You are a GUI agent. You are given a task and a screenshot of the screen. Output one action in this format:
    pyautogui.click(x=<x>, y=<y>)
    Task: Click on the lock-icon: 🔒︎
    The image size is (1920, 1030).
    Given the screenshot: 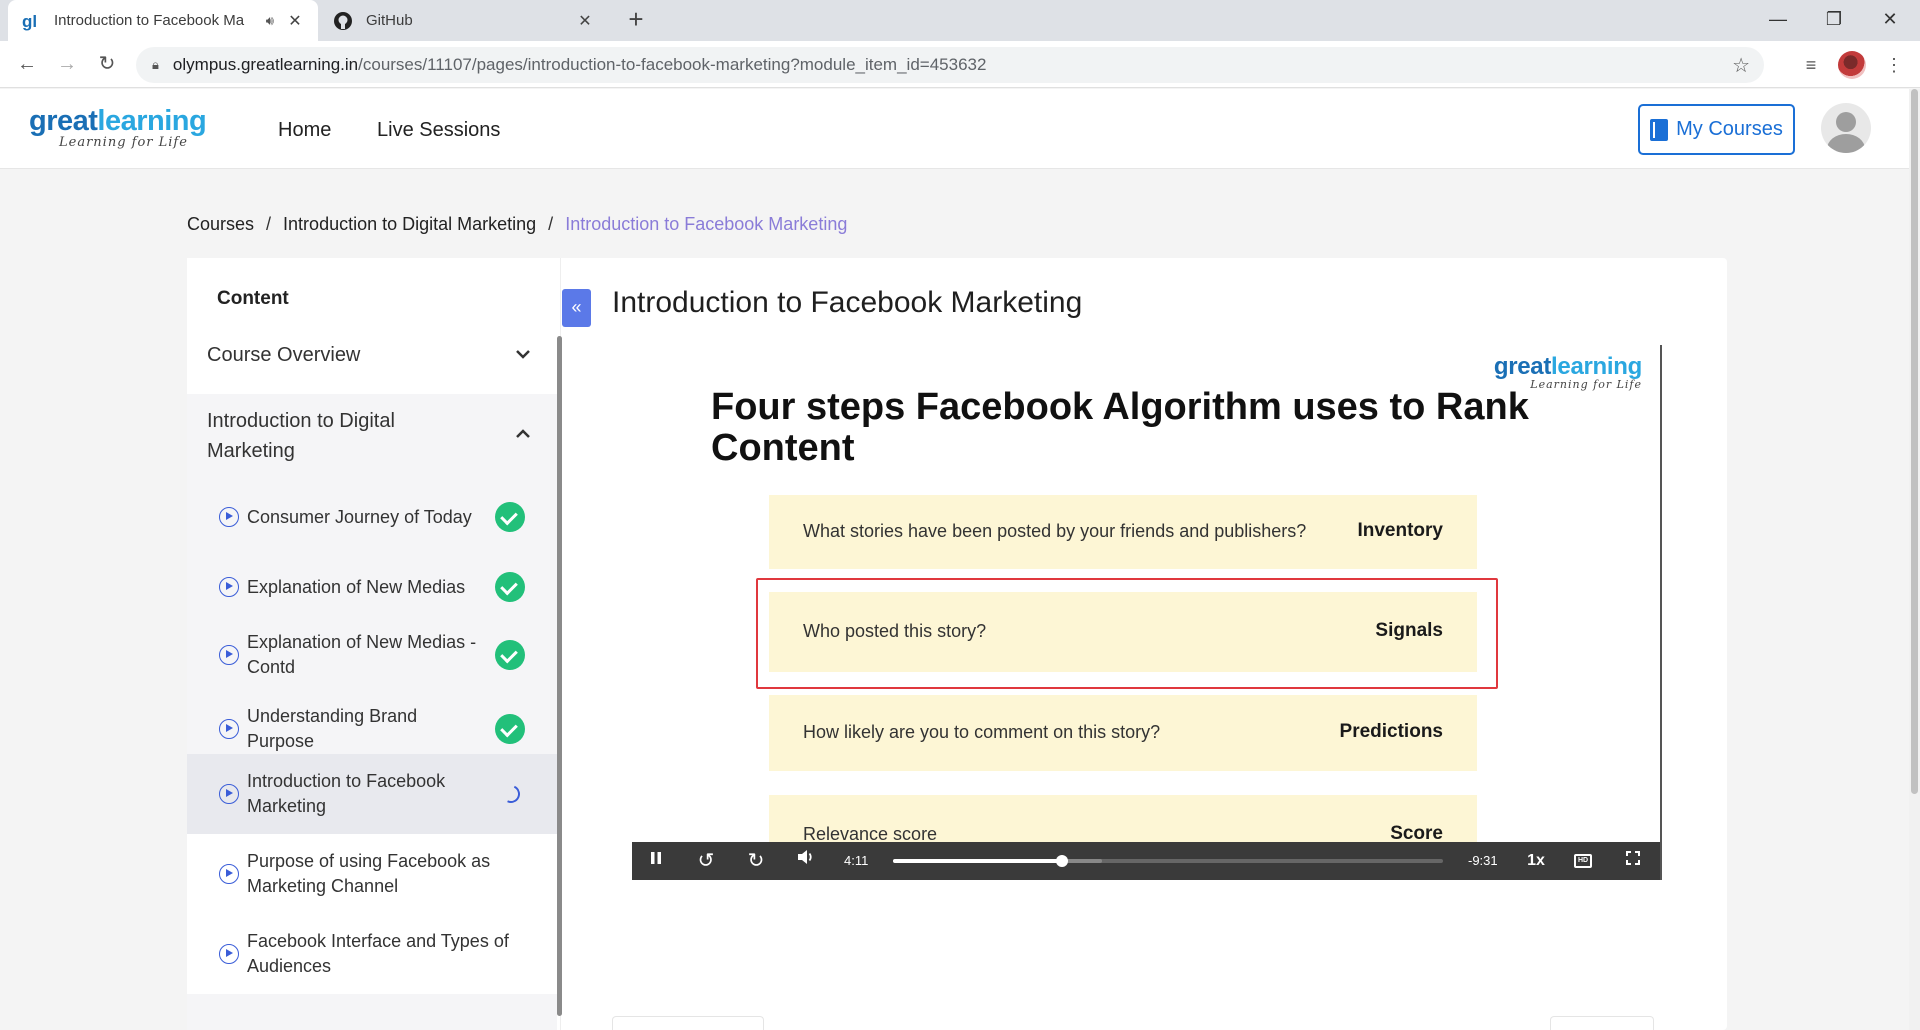 What is the action you would take?
    pyautogui.click(x=155, y=65)
    